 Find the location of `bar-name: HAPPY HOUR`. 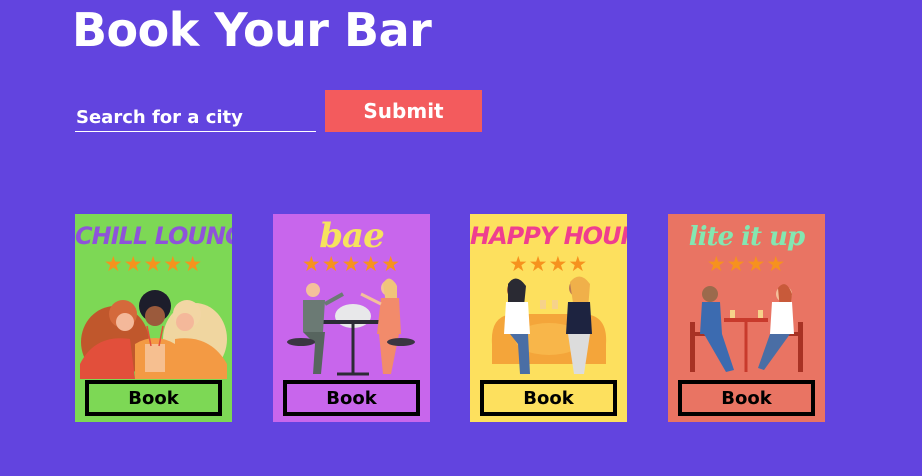

bar-name: HAPPY HOUR is located at coordinates (548, 236).